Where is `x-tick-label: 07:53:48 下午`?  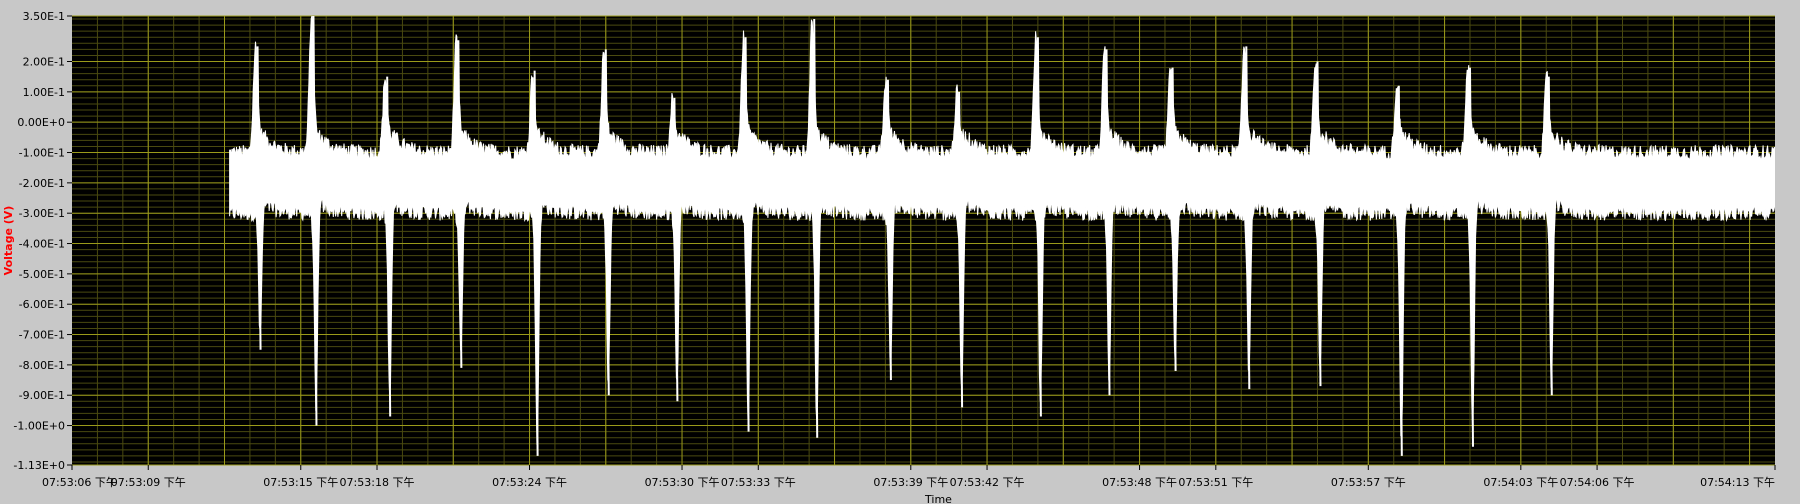 x-tick-label: 07:53:48 下午 is located at coordinates (1139, 482).